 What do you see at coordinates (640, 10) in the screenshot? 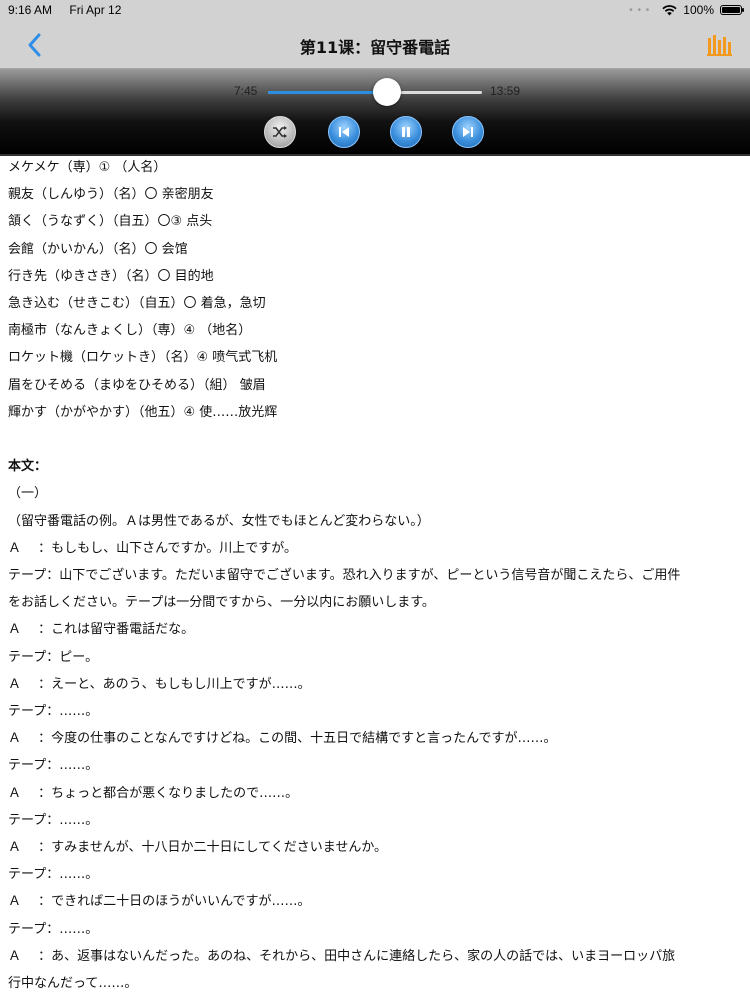
I see `multitask-dots-icon: • • •` at bounding box center [640, 10].